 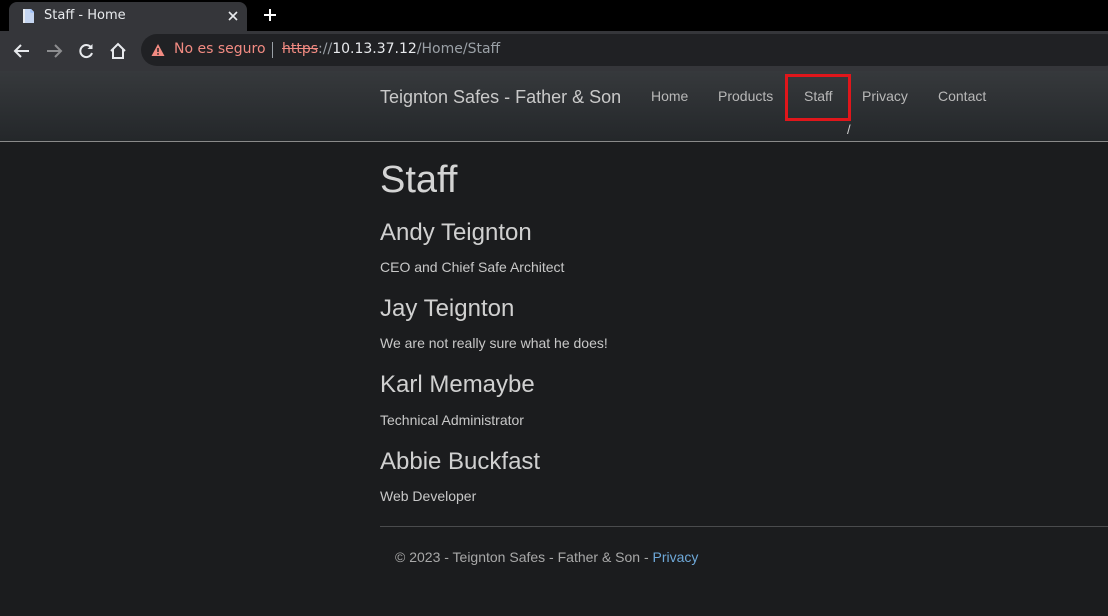 I want to click on tab-title: Staff - Home, so click(x=85, y=15).